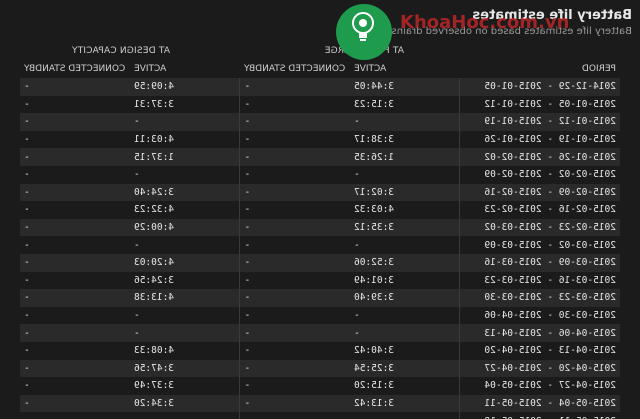 This screenshot has height=419, width=640. What do you see at coordinates (405, 157) in the screenshot?
I see `full-active-cell: 1:26:35` at bounding box center [405, 157].